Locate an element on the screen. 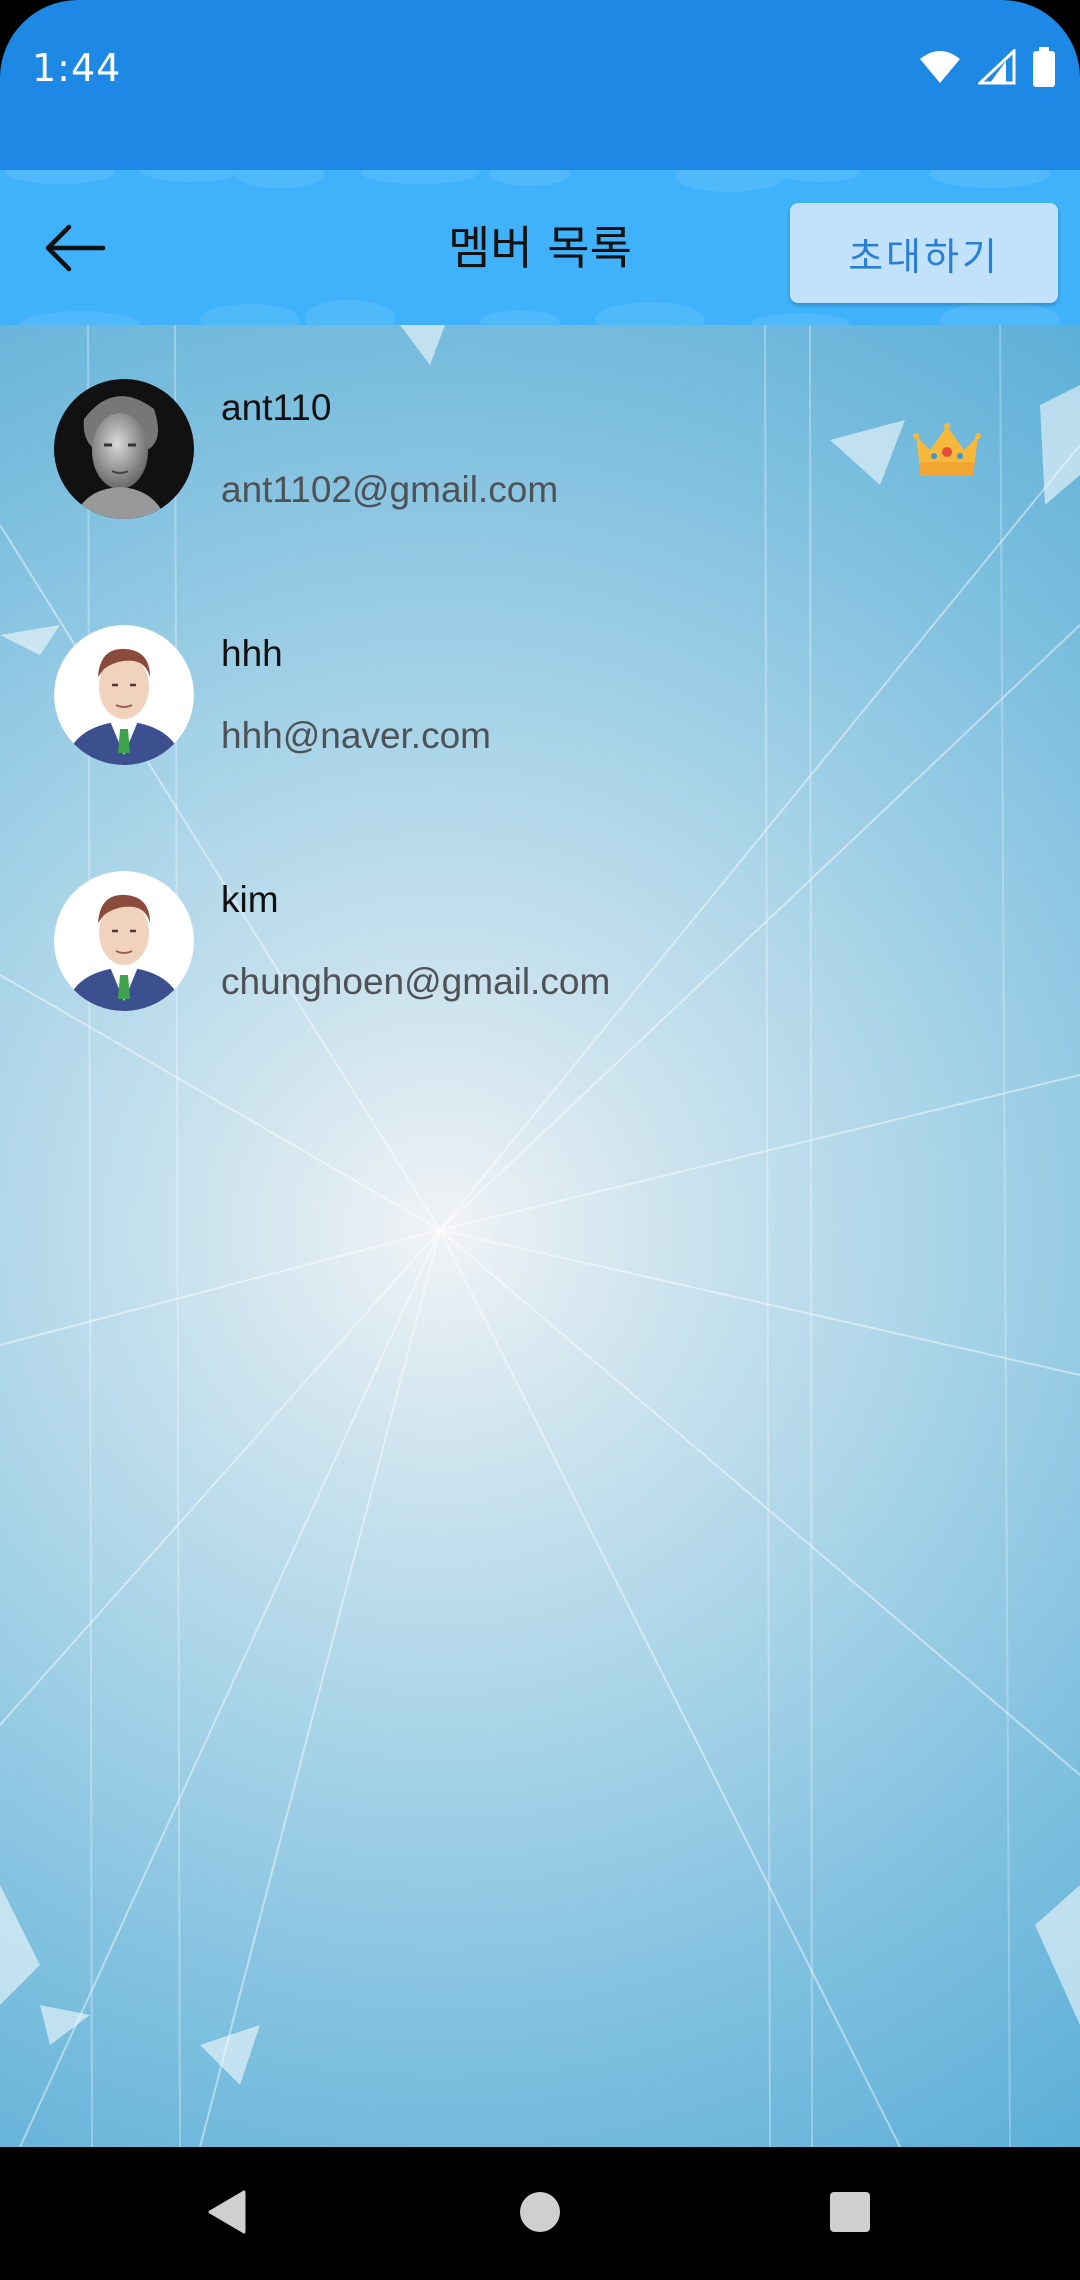  cellular-signal-icon is located at coordinates (997, 67).